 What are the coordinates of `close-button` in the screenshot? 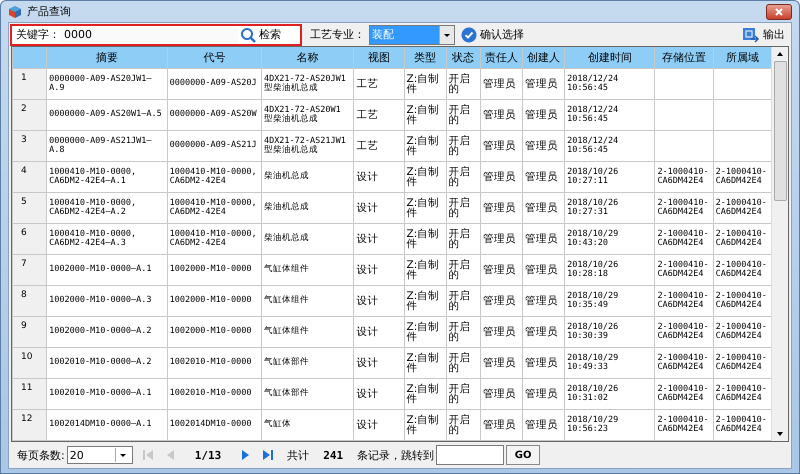 It's located at (779, 12).